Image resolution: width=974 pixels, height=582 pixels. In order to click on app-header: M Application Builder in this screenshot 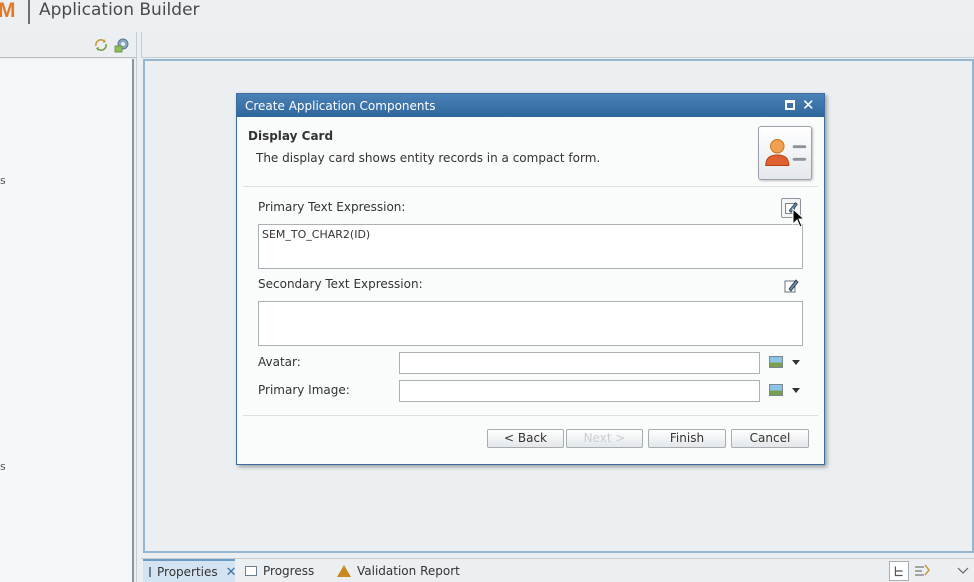, I will do `click(487, 15)`.